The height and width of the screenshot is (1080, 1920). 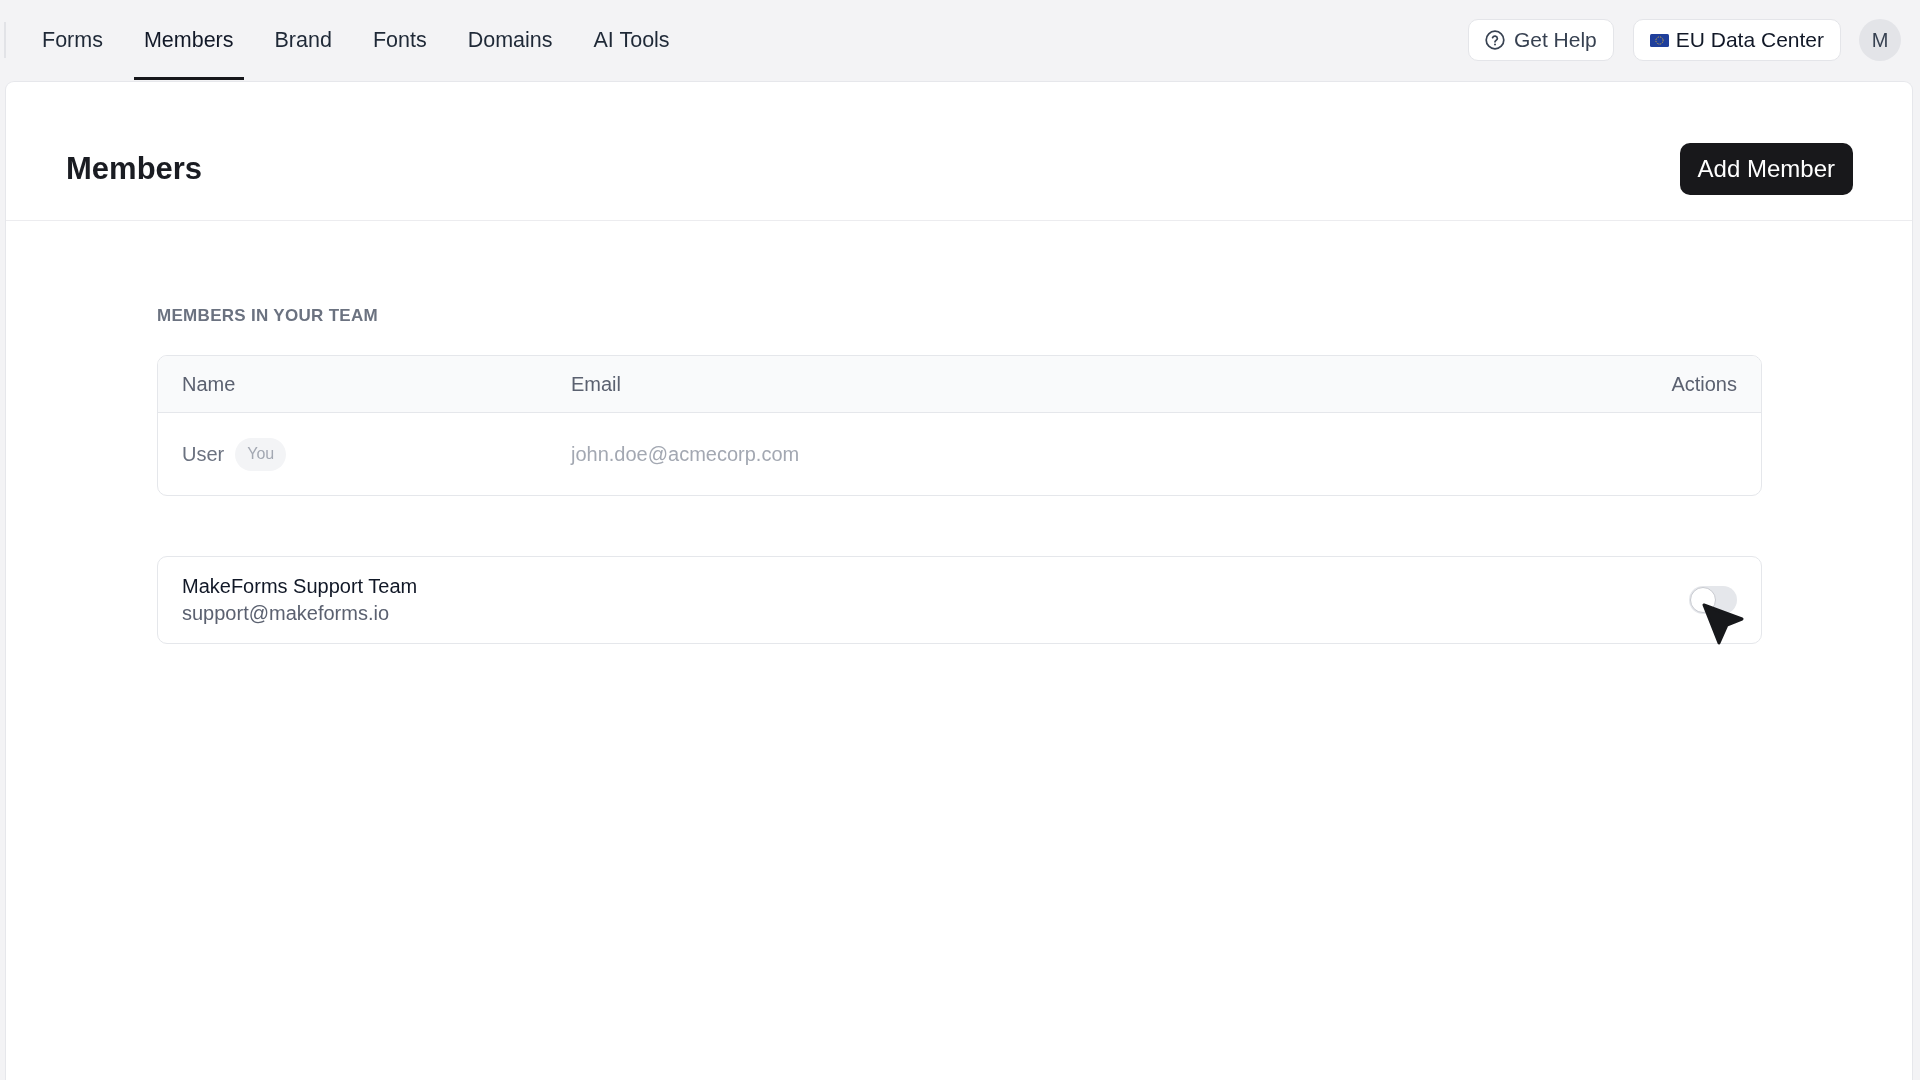 What do you see at coordinates (1659, 40) in the screenshot?
I see `flag-icon` at bounding box center [1659, 40].